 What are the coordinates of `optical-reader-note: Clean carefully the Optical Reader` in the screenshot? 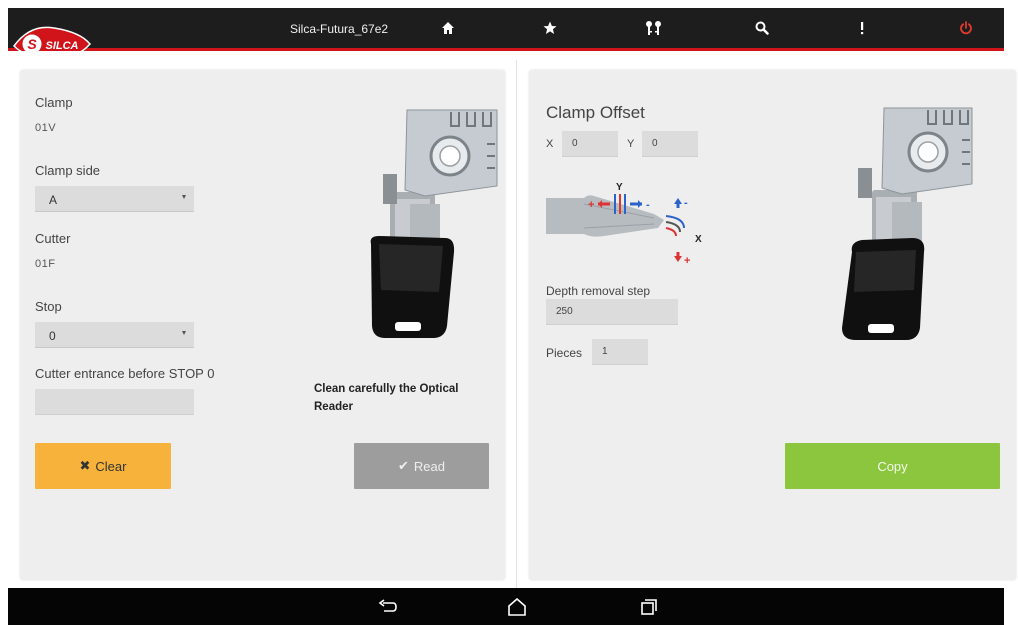 It's located at (386, 398).